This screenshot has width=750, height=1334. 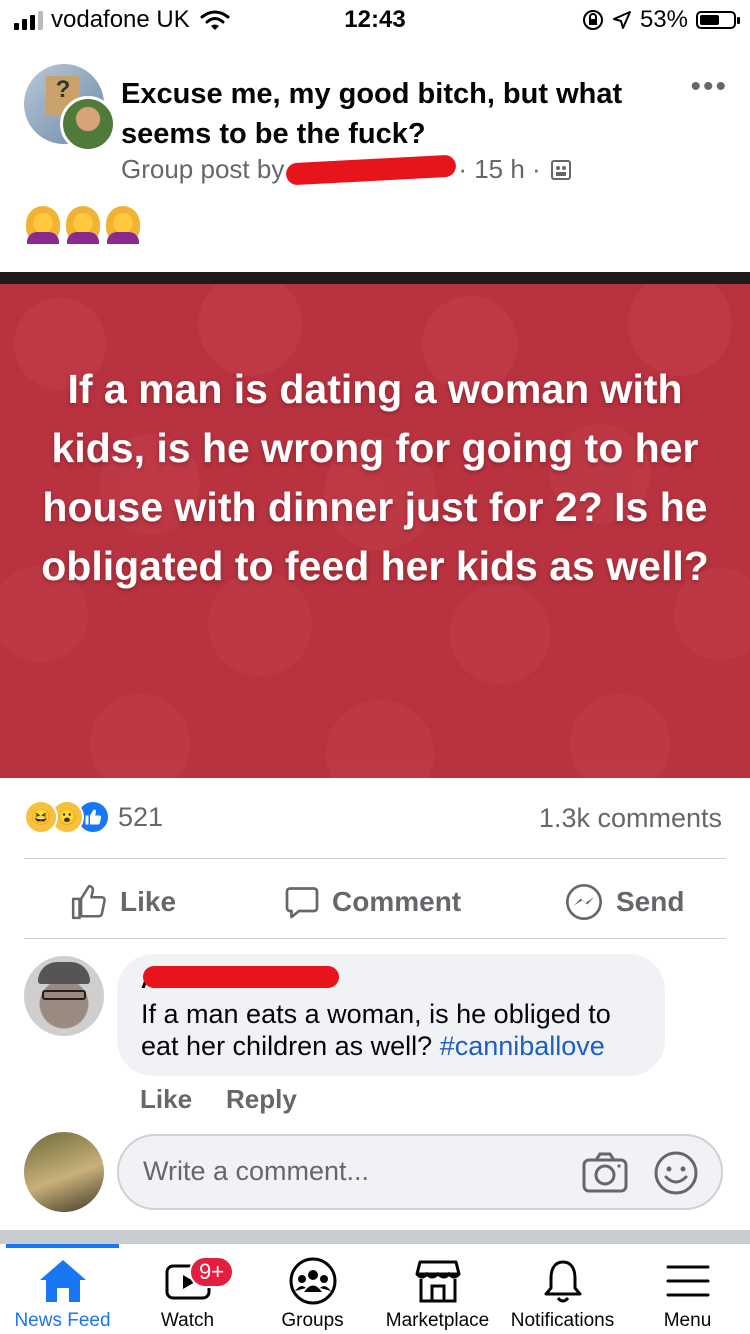 What do you see at coordinates (499, 169) in the screenshot?
I see `meta-time: · 15 h ·` at bounding box center [499, 169].